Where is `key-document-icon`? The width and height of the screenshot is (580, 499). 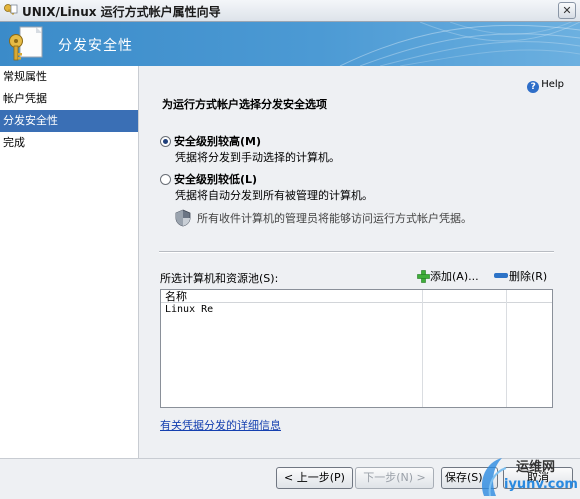
key-document-icon is located at coordinates (26, 43).